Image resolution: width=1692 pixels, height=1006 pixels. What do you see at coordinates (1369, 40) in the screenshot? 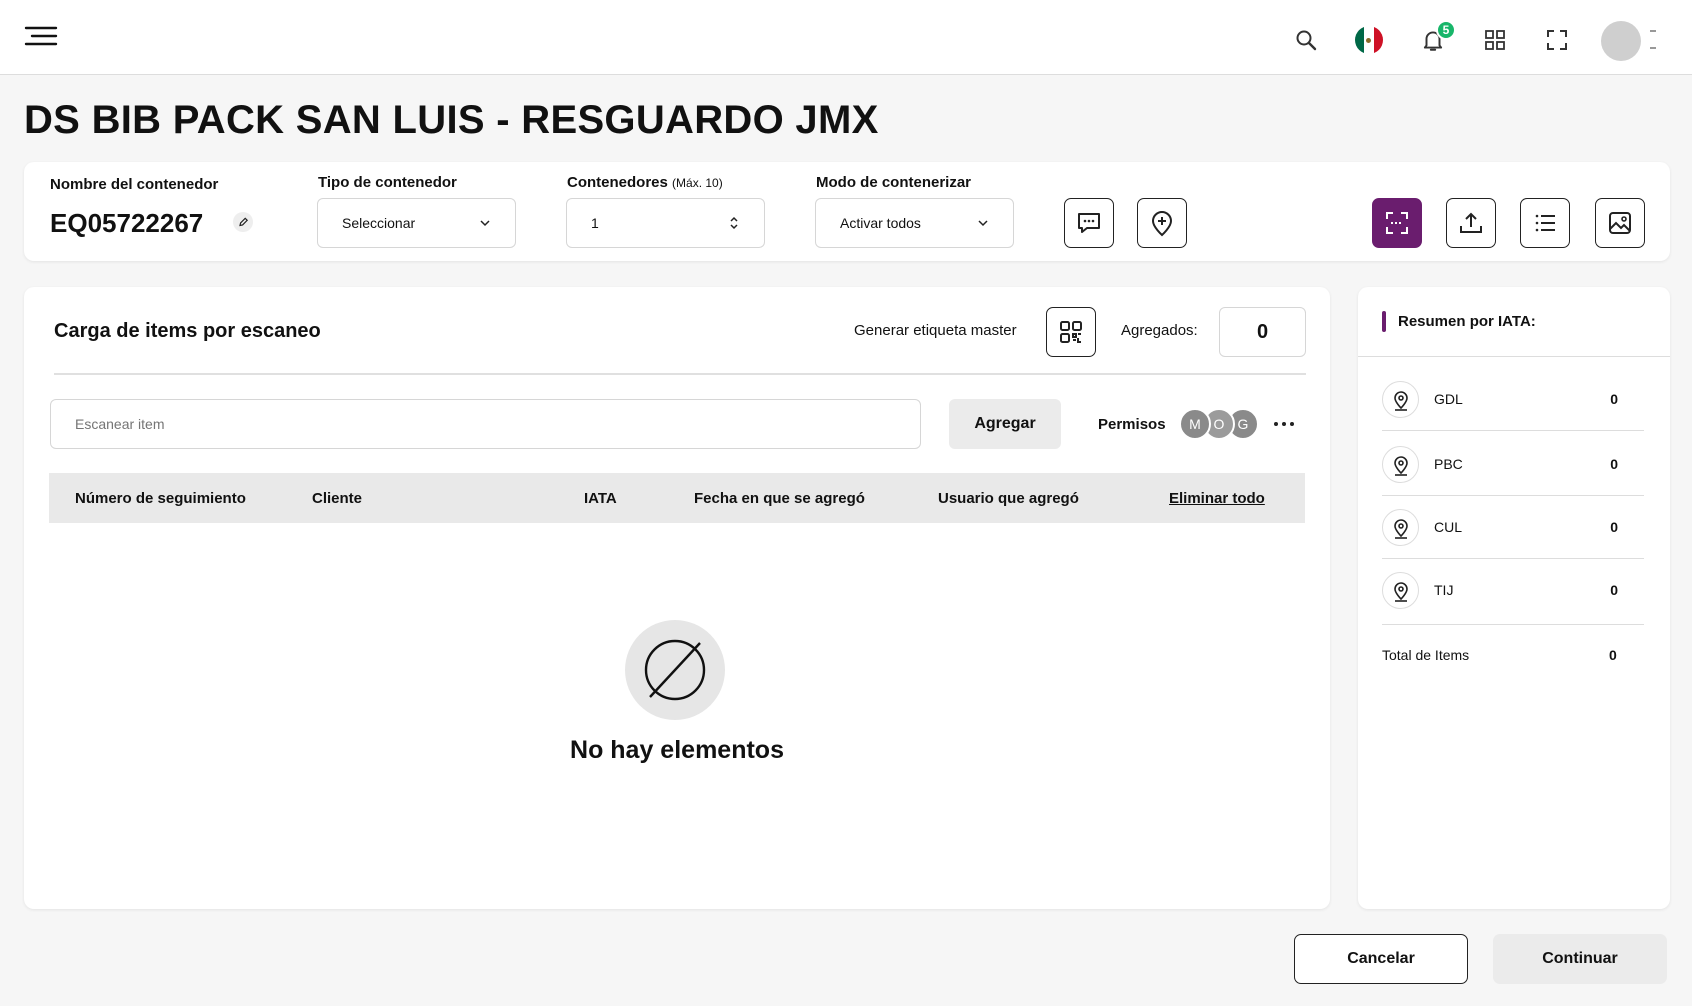
I see `mexico-flag-icon` at bounding box center [1369, 40].